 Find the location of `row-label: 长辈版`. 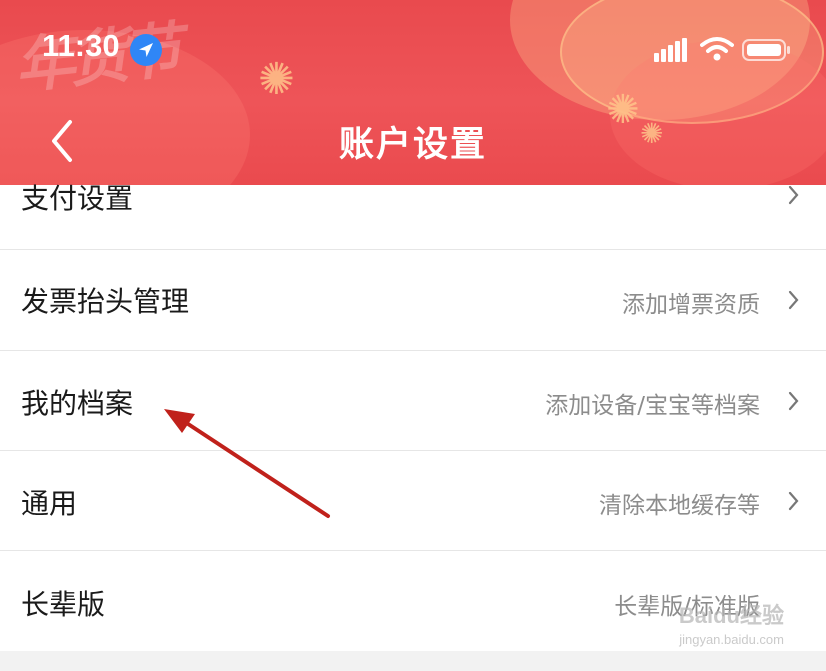

row-label: 长辈版 is located at coordinates (63, 604).